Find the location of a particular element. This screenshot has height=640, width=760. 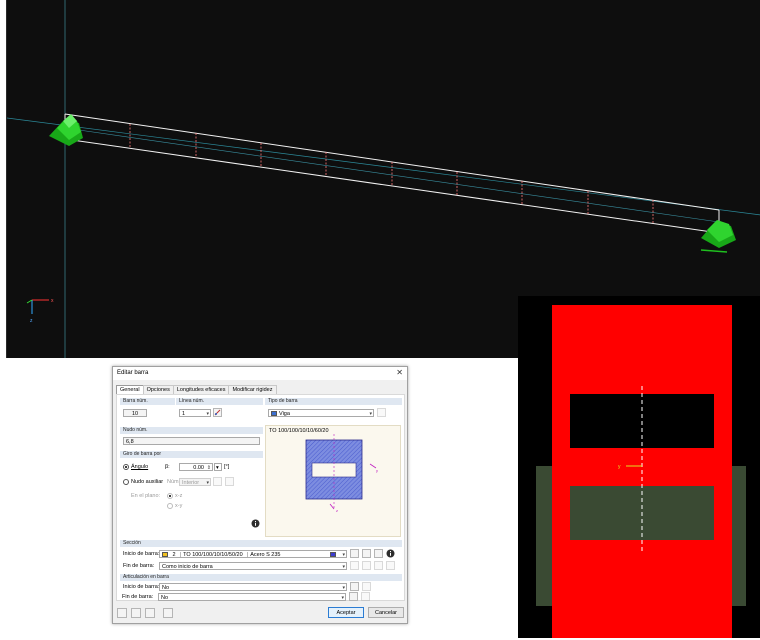

ok-button: Aceptar is located at coordinates (346, 612).